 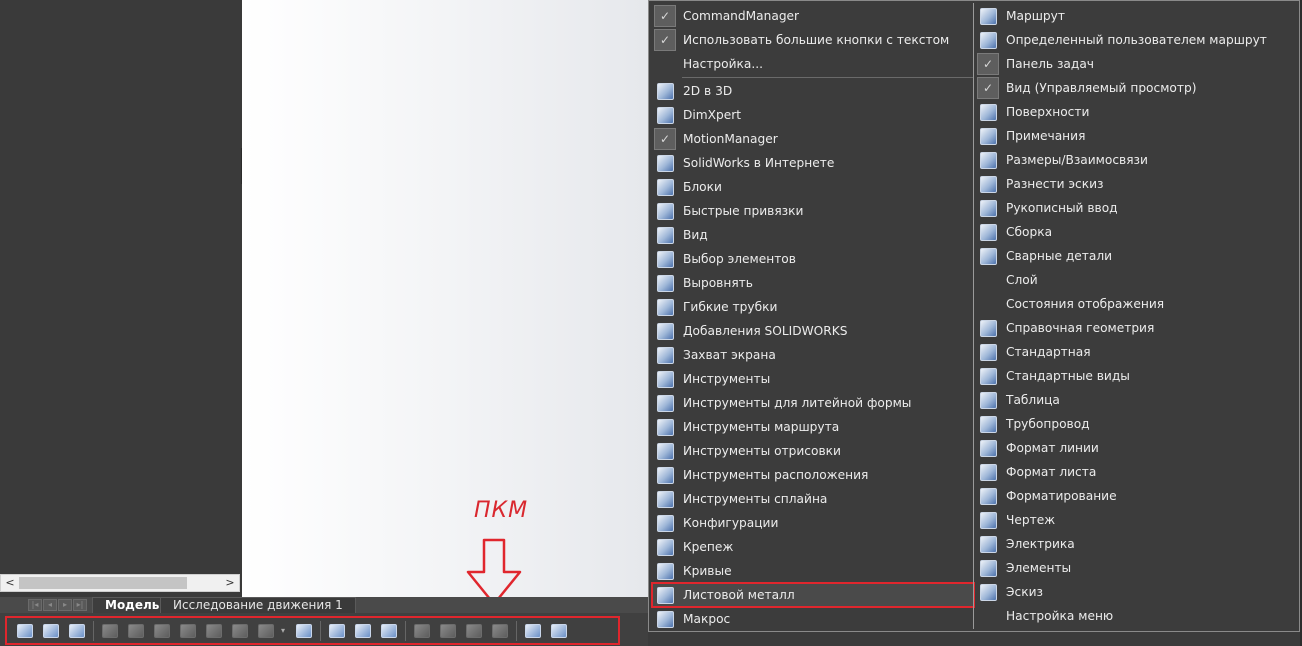 What do you see at coordinates (813, 523) in the screenshot?
I see `menu-item: Конфигурации` at bounding box center [813, 523].